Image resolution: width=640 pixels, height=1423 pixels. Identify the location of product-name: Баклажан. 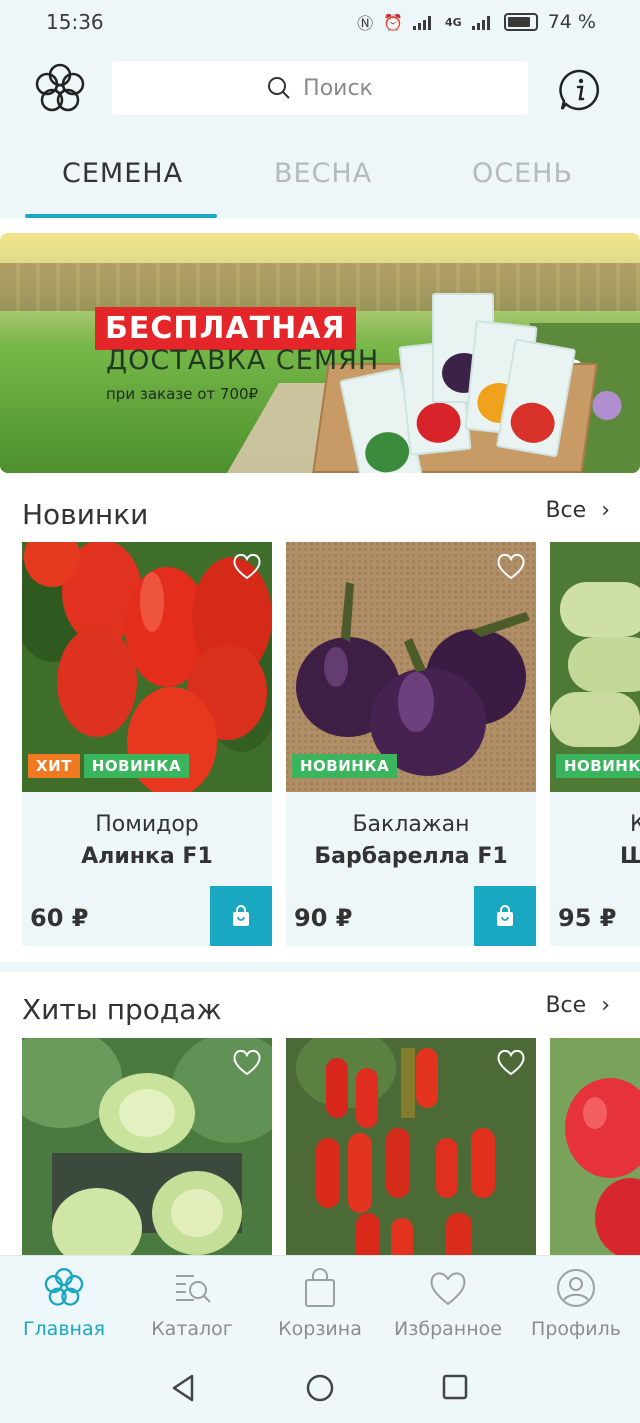
(411, 824).